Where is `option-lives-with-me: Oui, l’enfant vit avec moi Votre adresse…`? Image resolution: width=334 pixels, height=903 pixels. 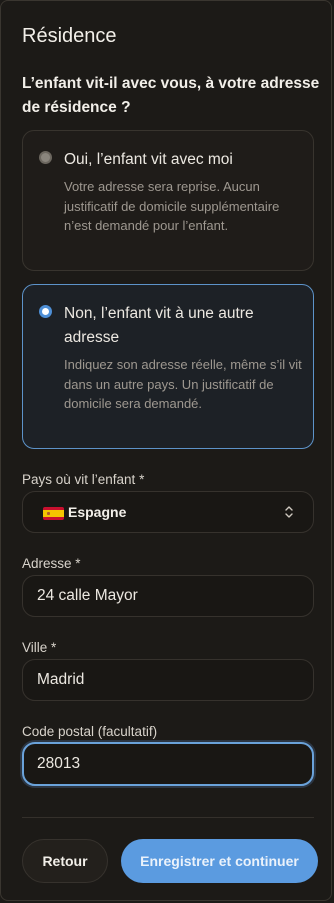 option-lives-with-me: Oui, l’enfant vit avec moi Votre adresse… is located at coordinates (168, 200).